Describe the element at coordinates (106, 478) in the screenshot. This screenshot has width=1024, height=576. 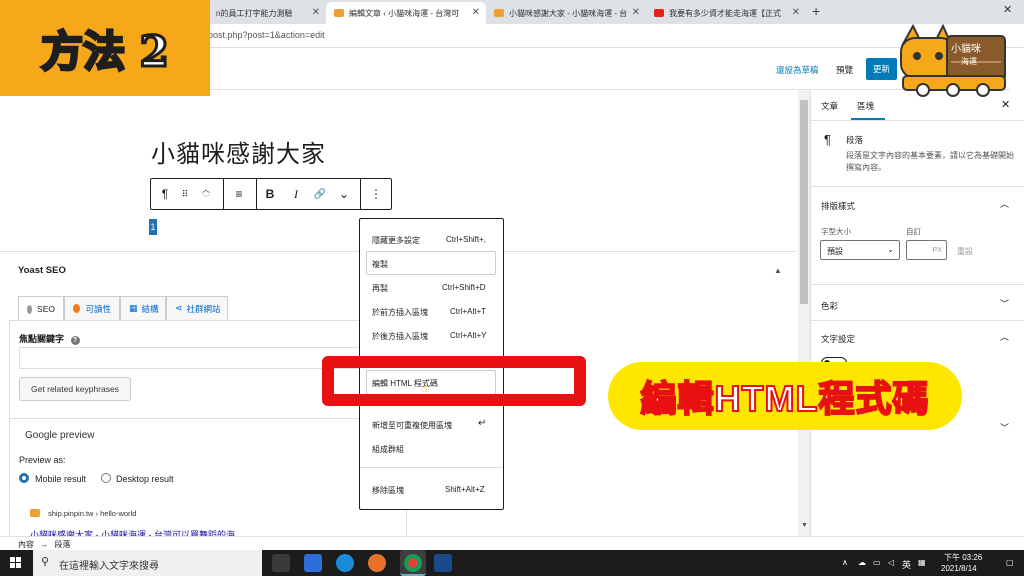
I see `desktop-result-radio` at that location.